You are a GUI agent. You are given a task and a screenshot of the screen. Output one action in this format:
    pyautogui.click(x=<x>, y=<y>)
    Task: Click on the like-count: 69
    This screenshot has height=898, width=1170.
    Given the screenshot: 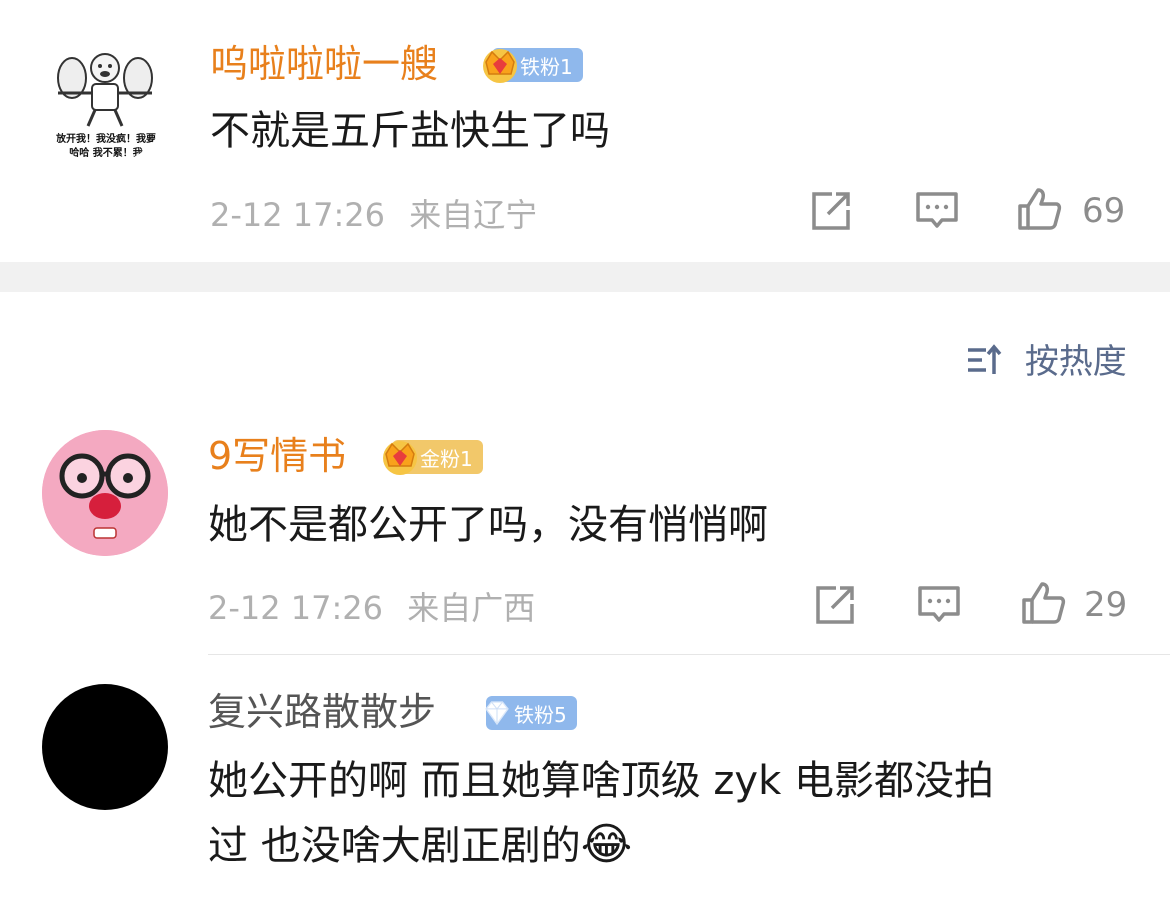 What is the action you would take?
    pyautogui.click(x=1104, y=211)
    